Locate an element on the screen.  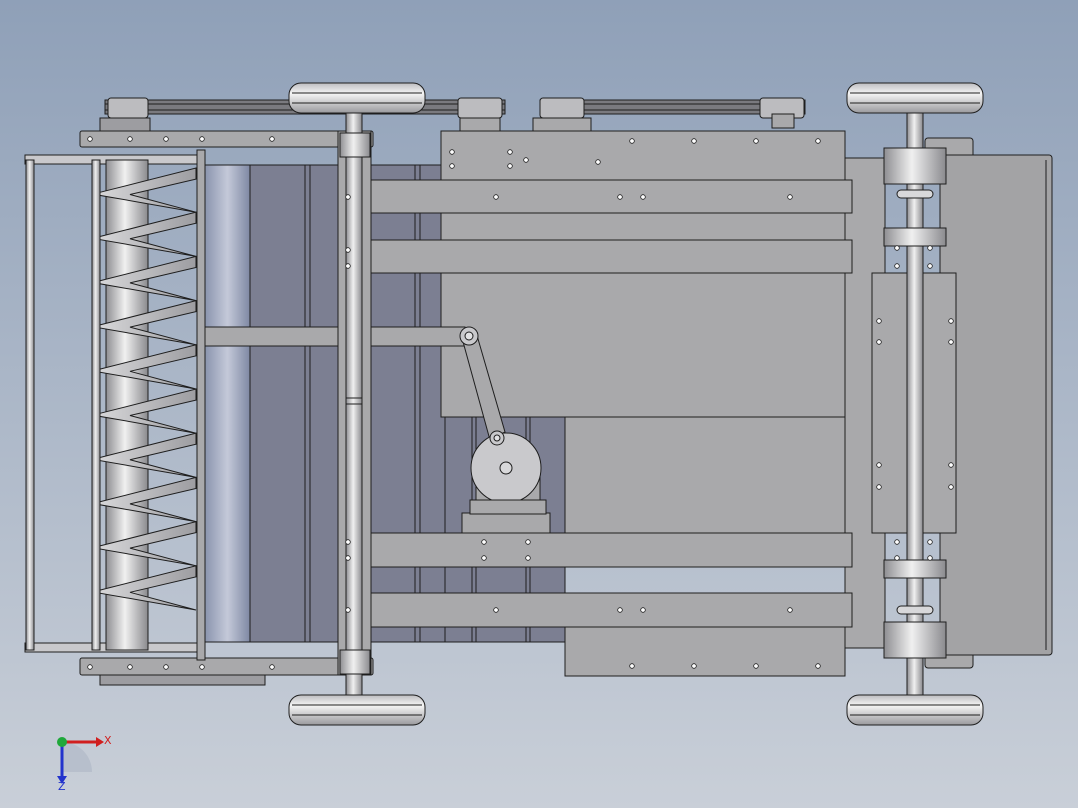
wheel-bottom-right is located at coordinates (915, 710).